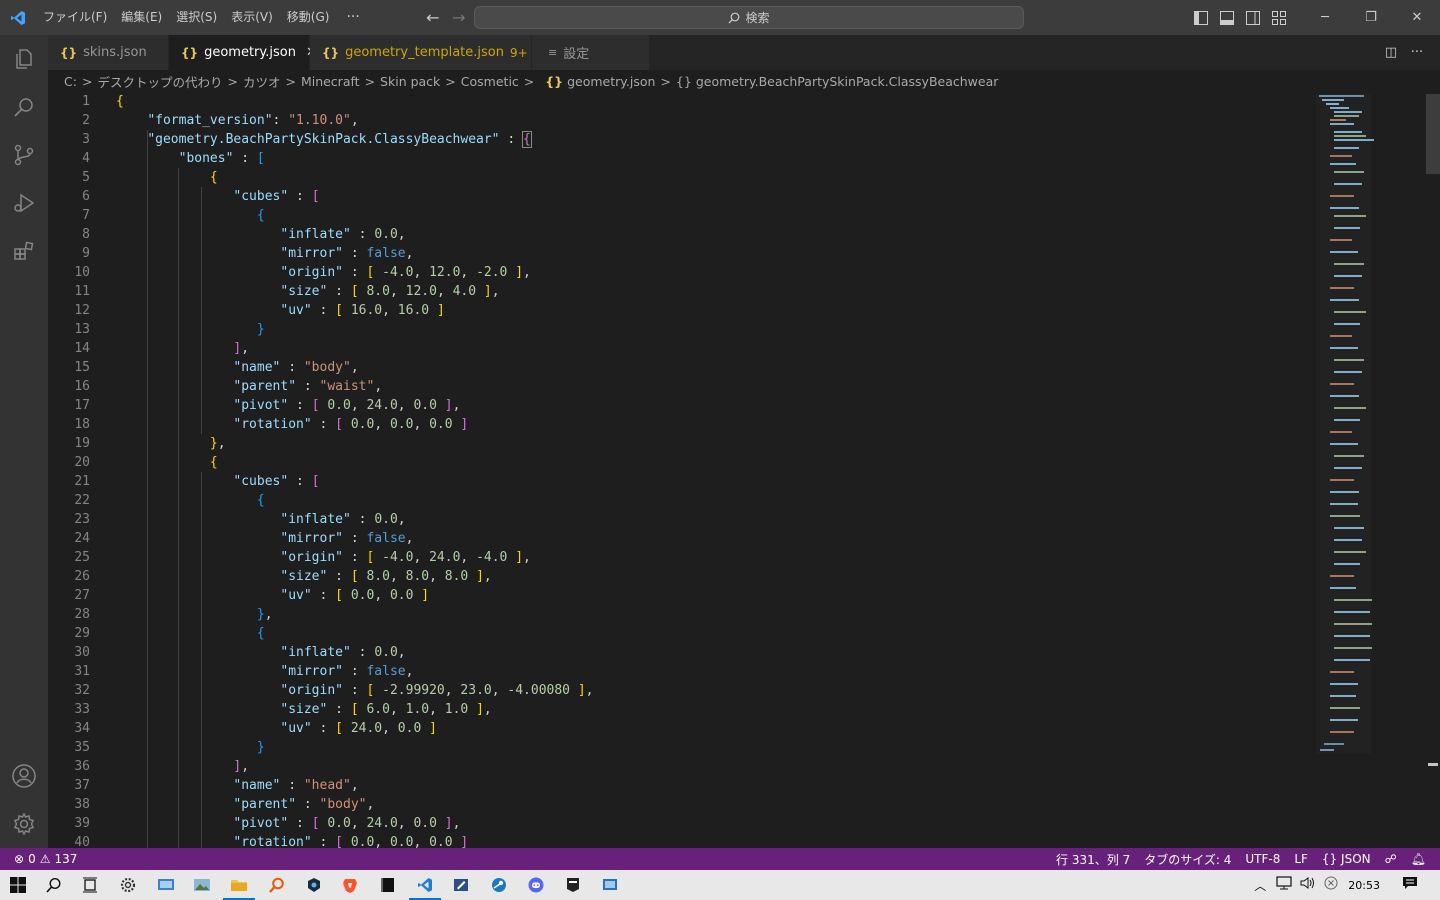  Describe the element at coordinates (1433, 470) in the screenshot. I see `vertical-scrollbar` at that location.